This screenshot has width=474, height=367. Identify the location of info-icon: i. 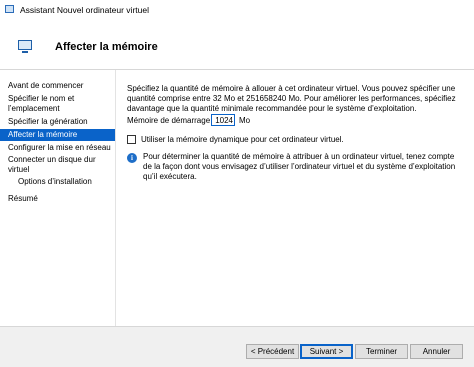
(132, 158).